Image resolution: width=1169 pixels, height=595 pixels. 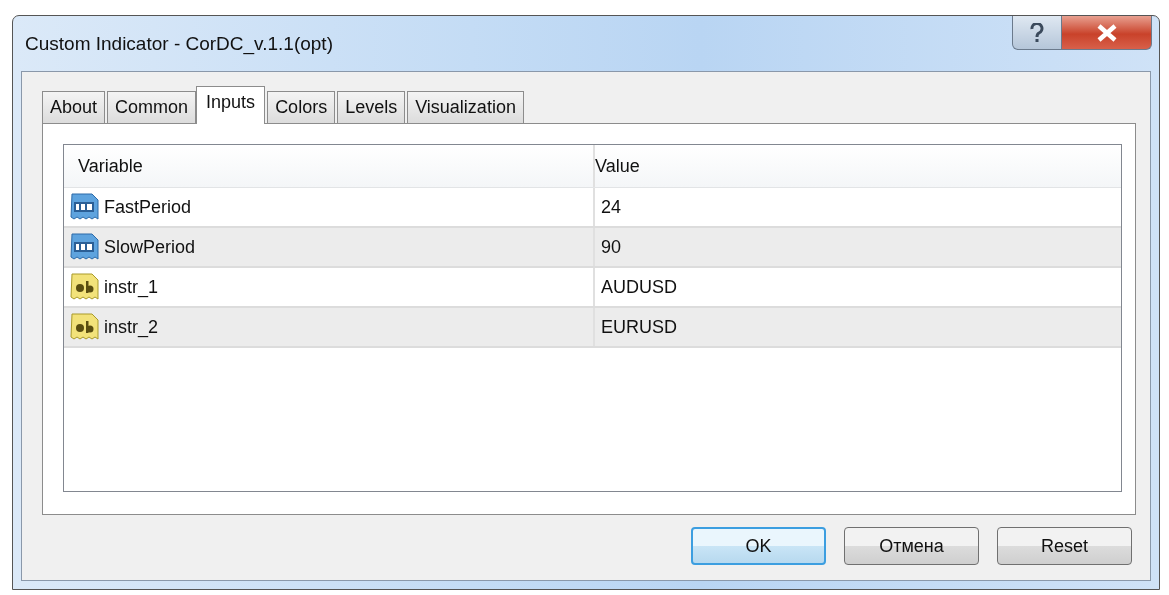 I want to click on close-button, so click(x=1107, y=33).